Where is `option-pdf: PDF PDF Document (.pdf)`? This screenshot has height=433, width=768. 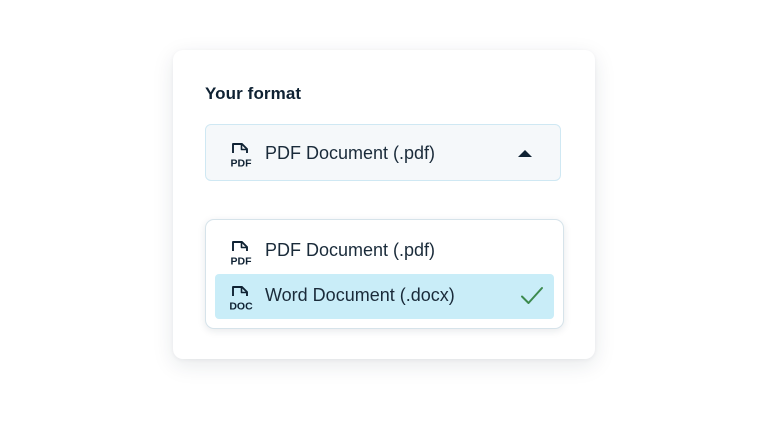 option-pdf: PDF PDF Document (.pdf) is located at coordinates (384, 251).